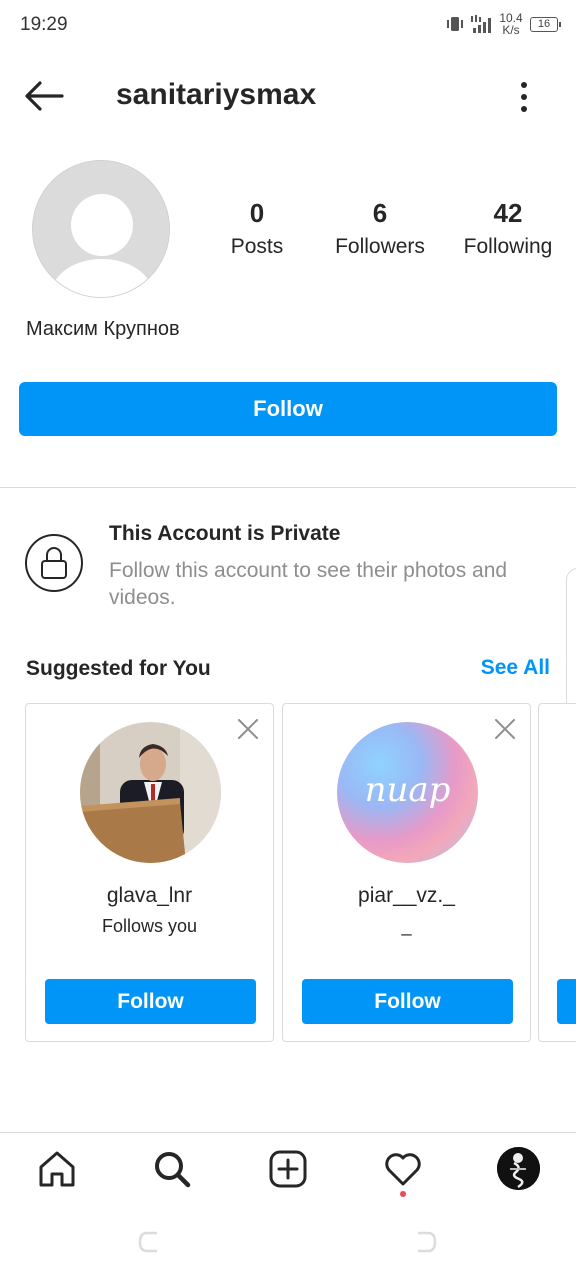 The height and width of the screenshot is (1280, 576). What do you see at coordinates (524, 97) in the screenshot?
I see `more-options-icon` at bounding box center [524, 97].